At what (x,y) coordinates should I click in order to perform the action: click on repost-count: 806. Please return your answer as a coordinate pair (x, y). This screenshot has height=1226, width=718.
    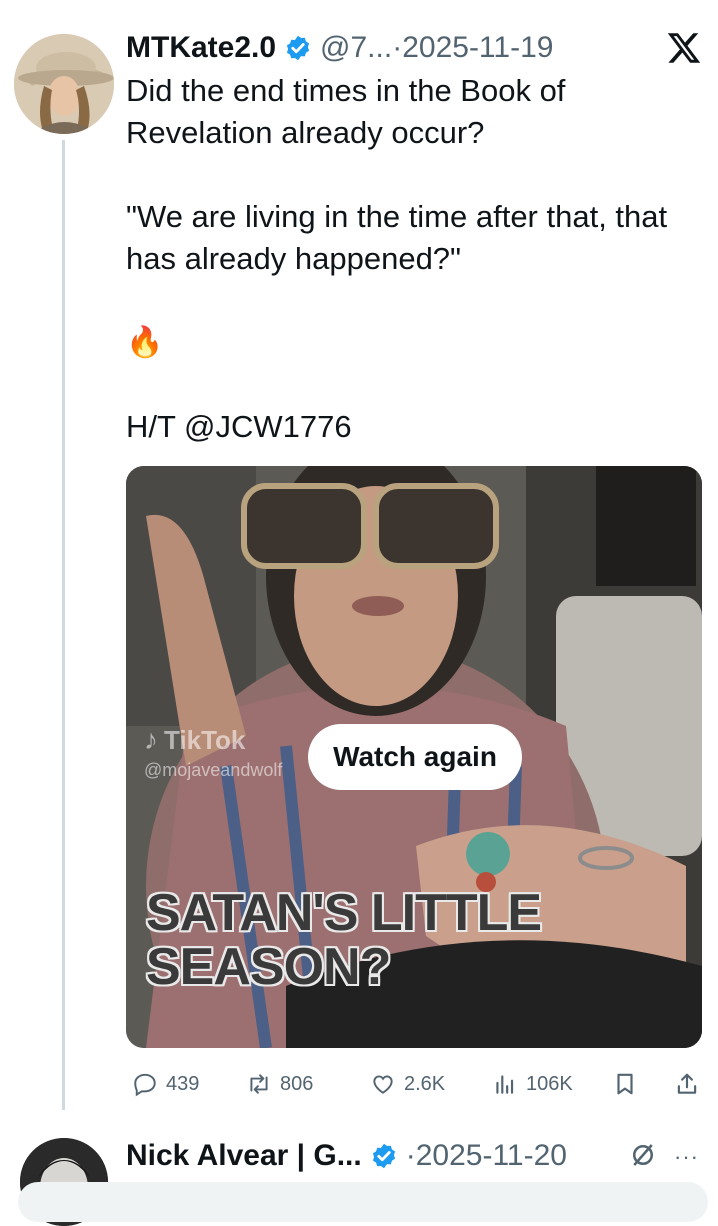
    Looking at the image, I should click on (297, 1083).